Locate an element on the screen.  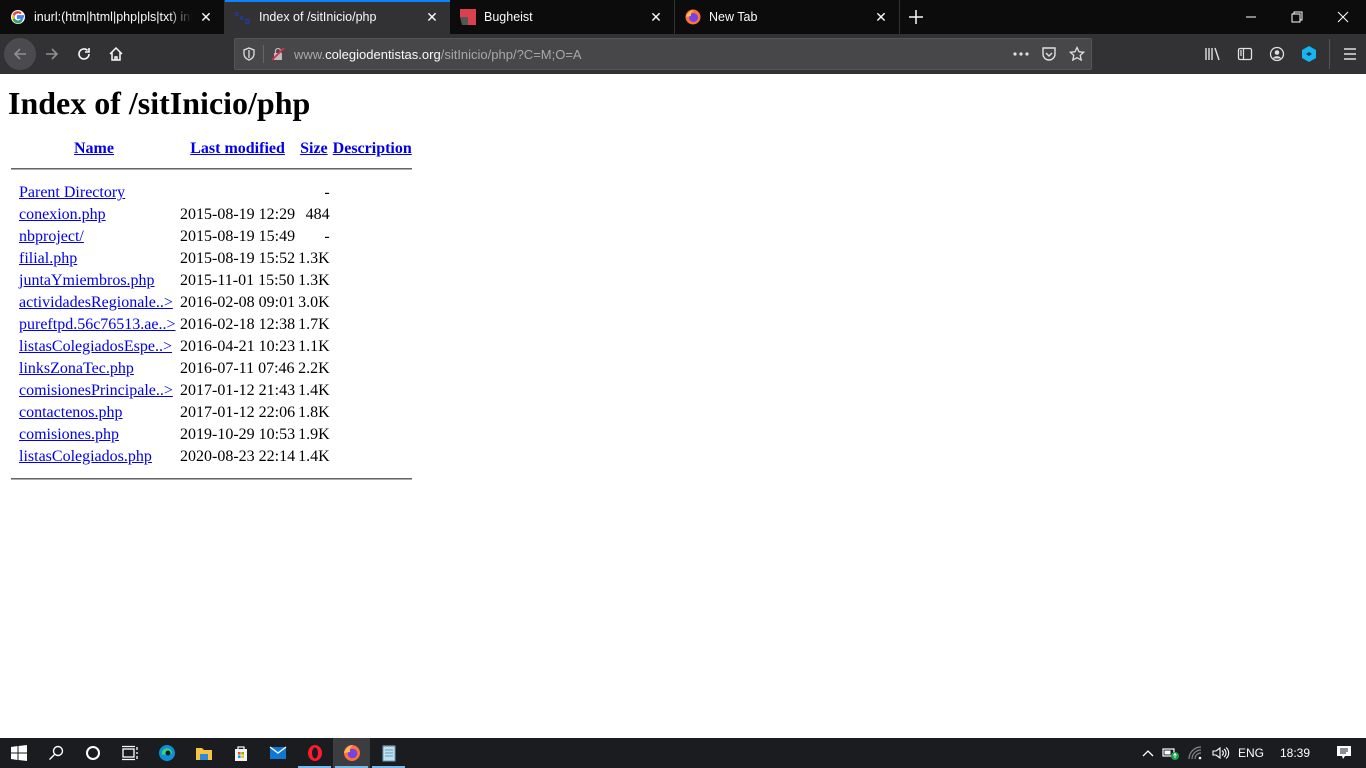
reload-button is located at coordinates (84, 54).